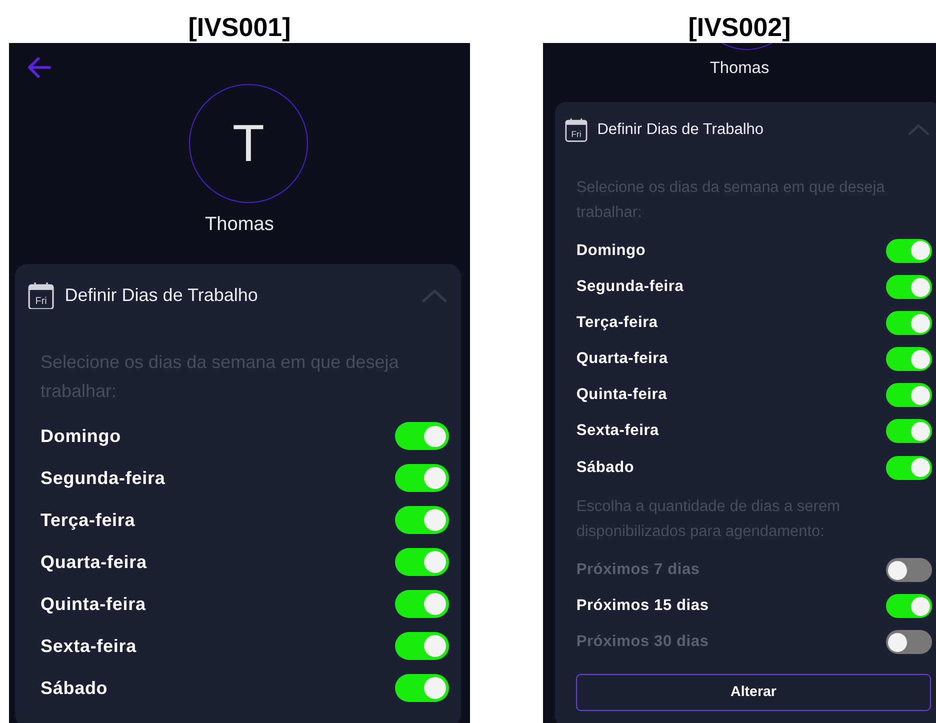 This screenshot has height=723, width=936. Describe the element at coordinates (248, 144) in the screenshot. I see `avatar-circle: T` at that location.